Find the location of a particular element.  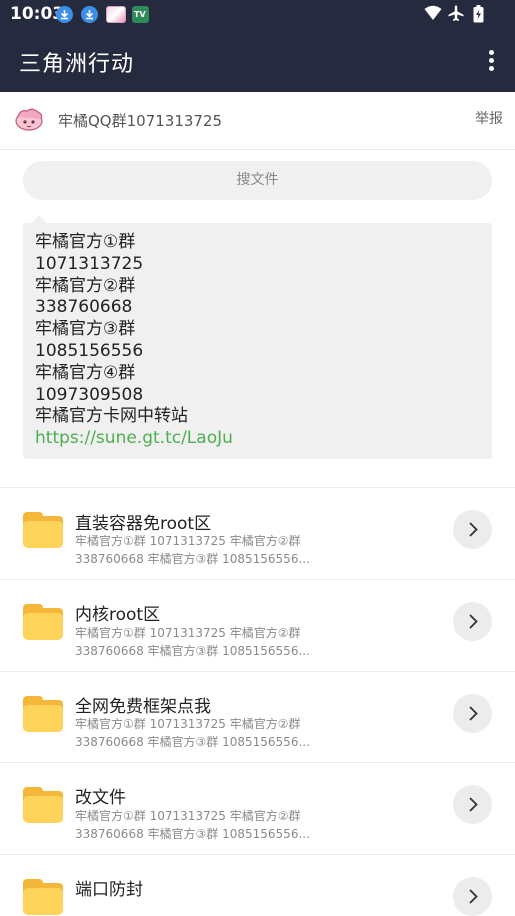

folder-title: 全网免费框架点我 is located at coordinates (143, 707).